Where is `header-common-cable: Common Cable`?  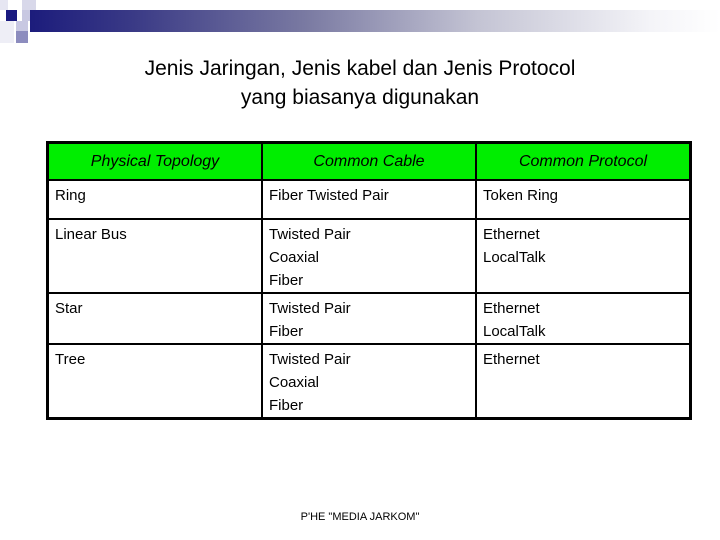 header-common-cable: Common Cable is located at coordinates (368, 161).